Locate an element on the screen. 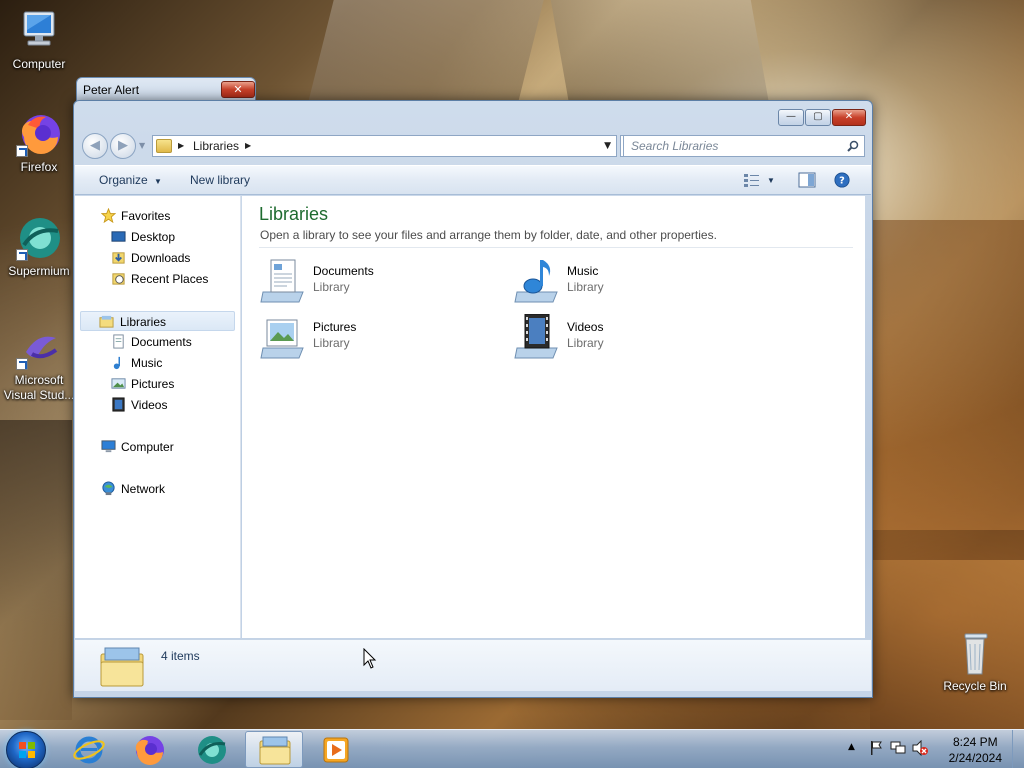  desktop-icon-firefox: Firefox is located at coordinates (39, 143).